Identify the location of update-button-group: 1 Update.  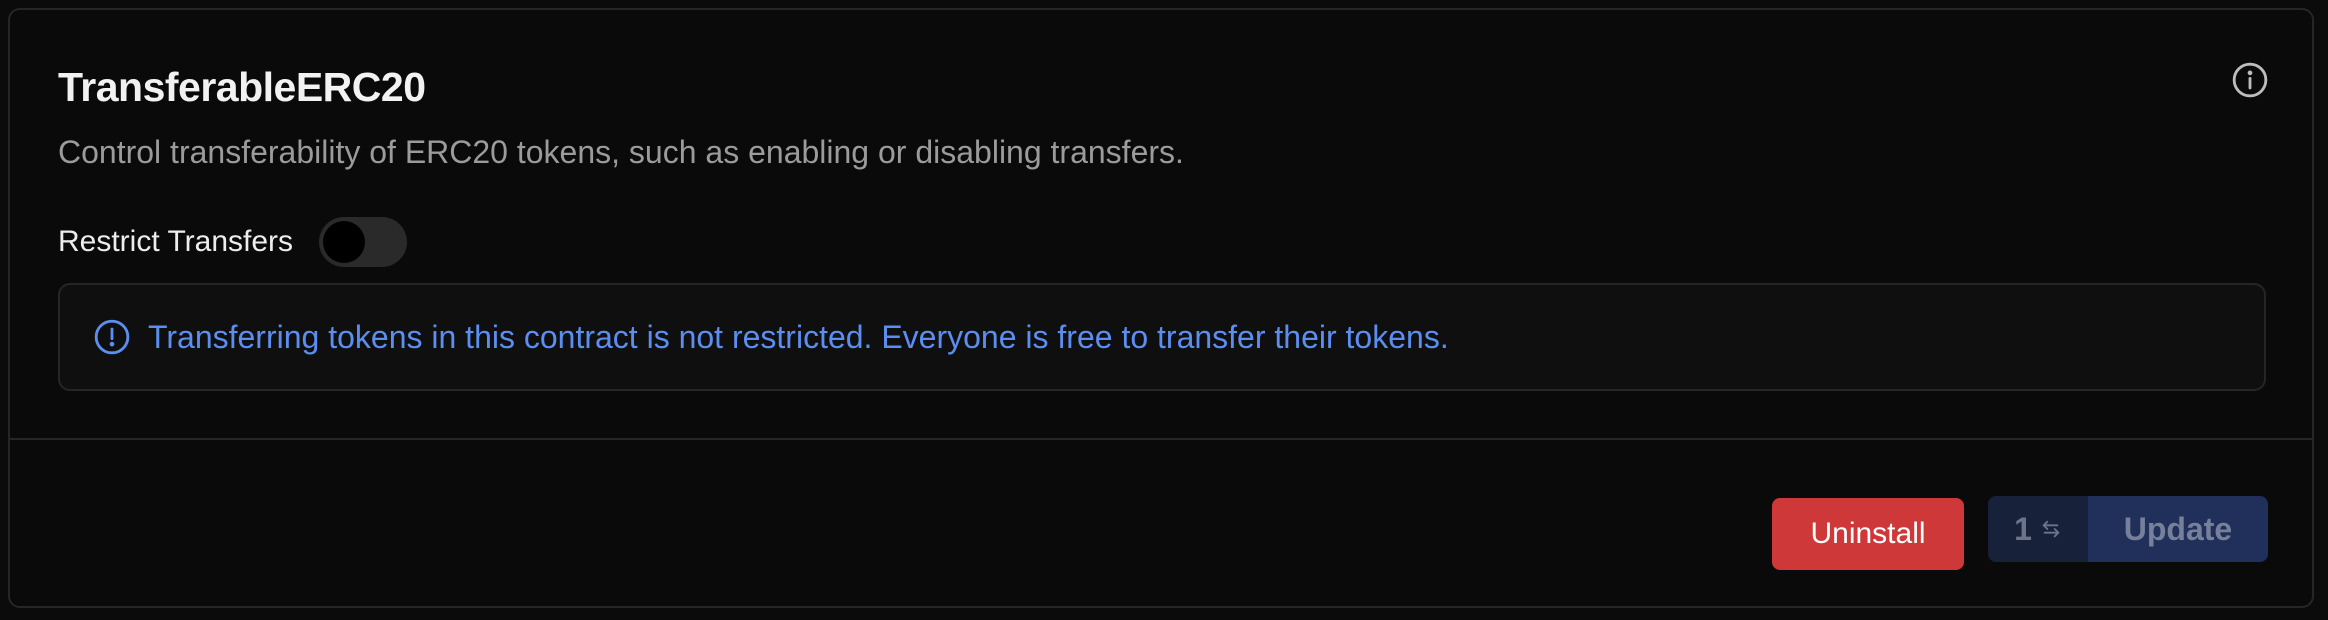
(2128, 529).